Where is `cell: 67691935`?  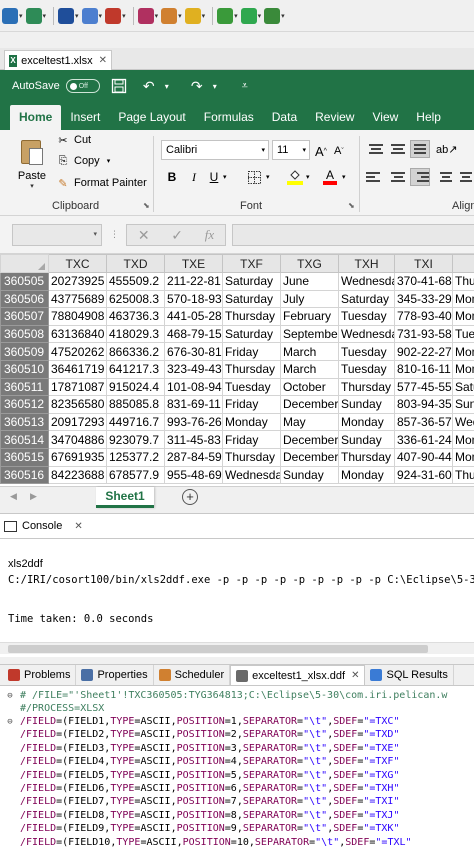 cell: 67691935 is located at coordinates (77, 457).